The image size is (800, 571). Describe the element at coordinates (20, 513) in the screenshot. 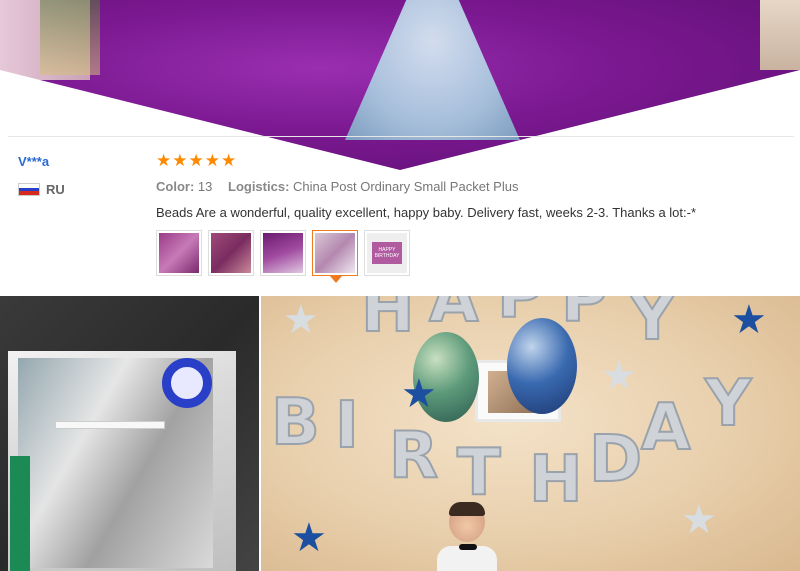

I see `green-foil` at that location.